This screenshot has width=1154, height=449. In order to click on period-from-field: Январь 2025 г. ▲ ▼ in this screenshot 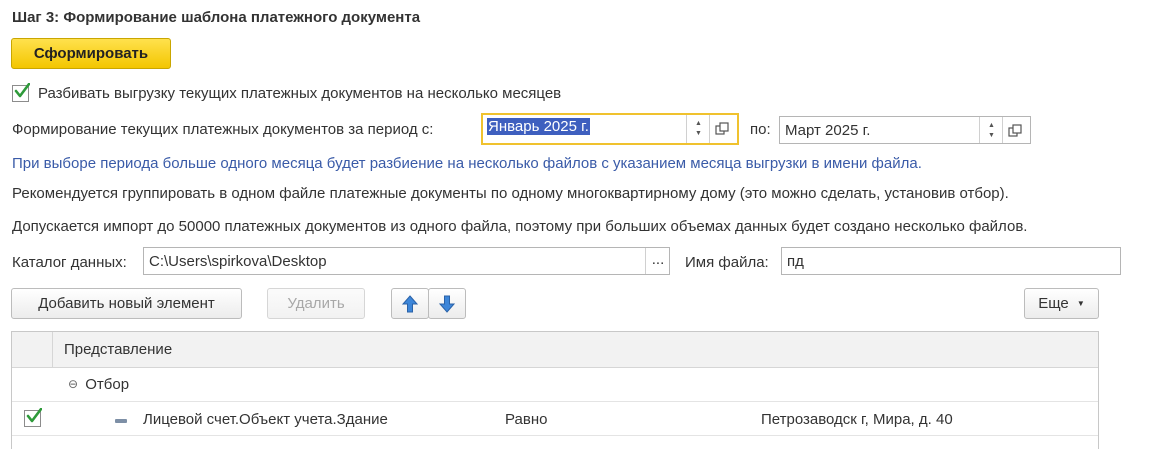, I will do `click(610, 129)`.